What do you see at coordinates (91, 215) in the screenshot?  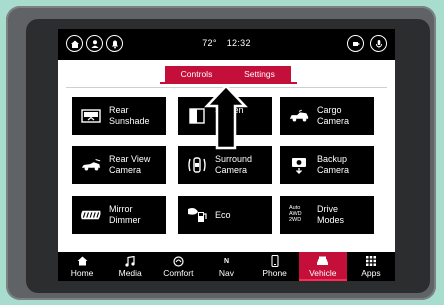 I see `mirror-dimmer-icon` at bounding box center [91, 215].